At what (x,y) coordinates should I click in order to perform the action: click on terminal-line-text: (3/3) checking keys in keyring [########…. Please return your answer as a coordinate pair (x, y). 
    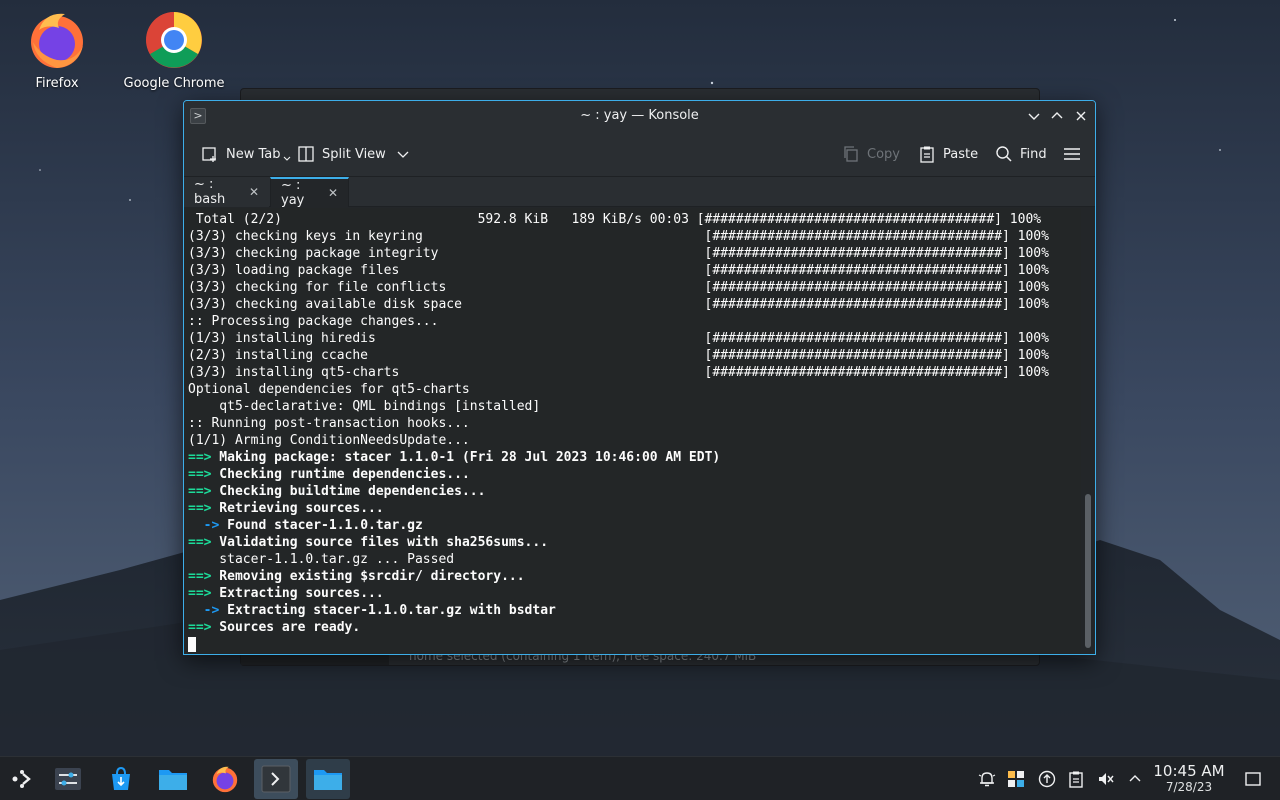
    Looking at the image, I should click on (618, 236).